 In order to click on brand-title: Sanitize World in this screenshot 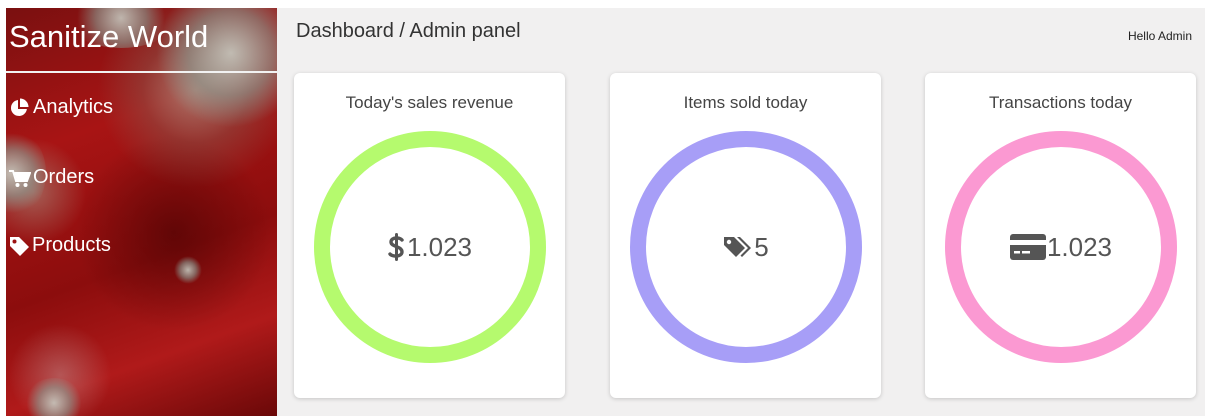, I will do `click(109, 36)`.